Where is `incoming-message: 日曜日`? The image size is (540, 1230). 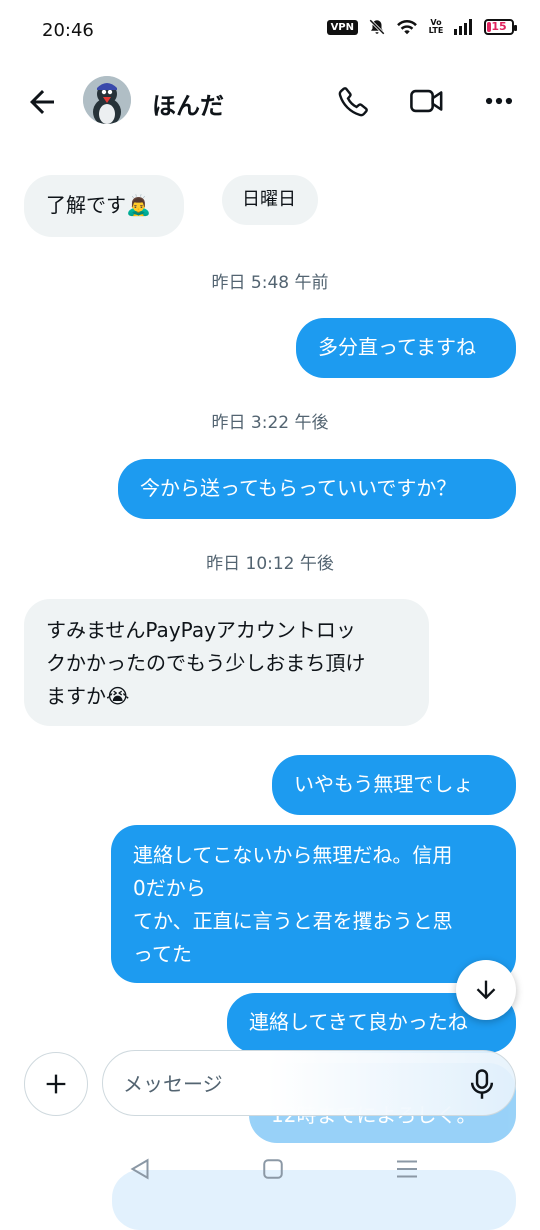
incoming-message: 日曜日 is located at coordinates (270, 200).